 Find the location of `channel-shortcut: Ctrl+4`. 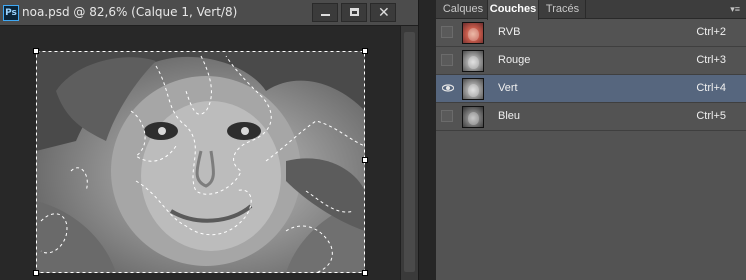

channel-shortcut: Ctrl+4 is located at coordinates (711, 88).